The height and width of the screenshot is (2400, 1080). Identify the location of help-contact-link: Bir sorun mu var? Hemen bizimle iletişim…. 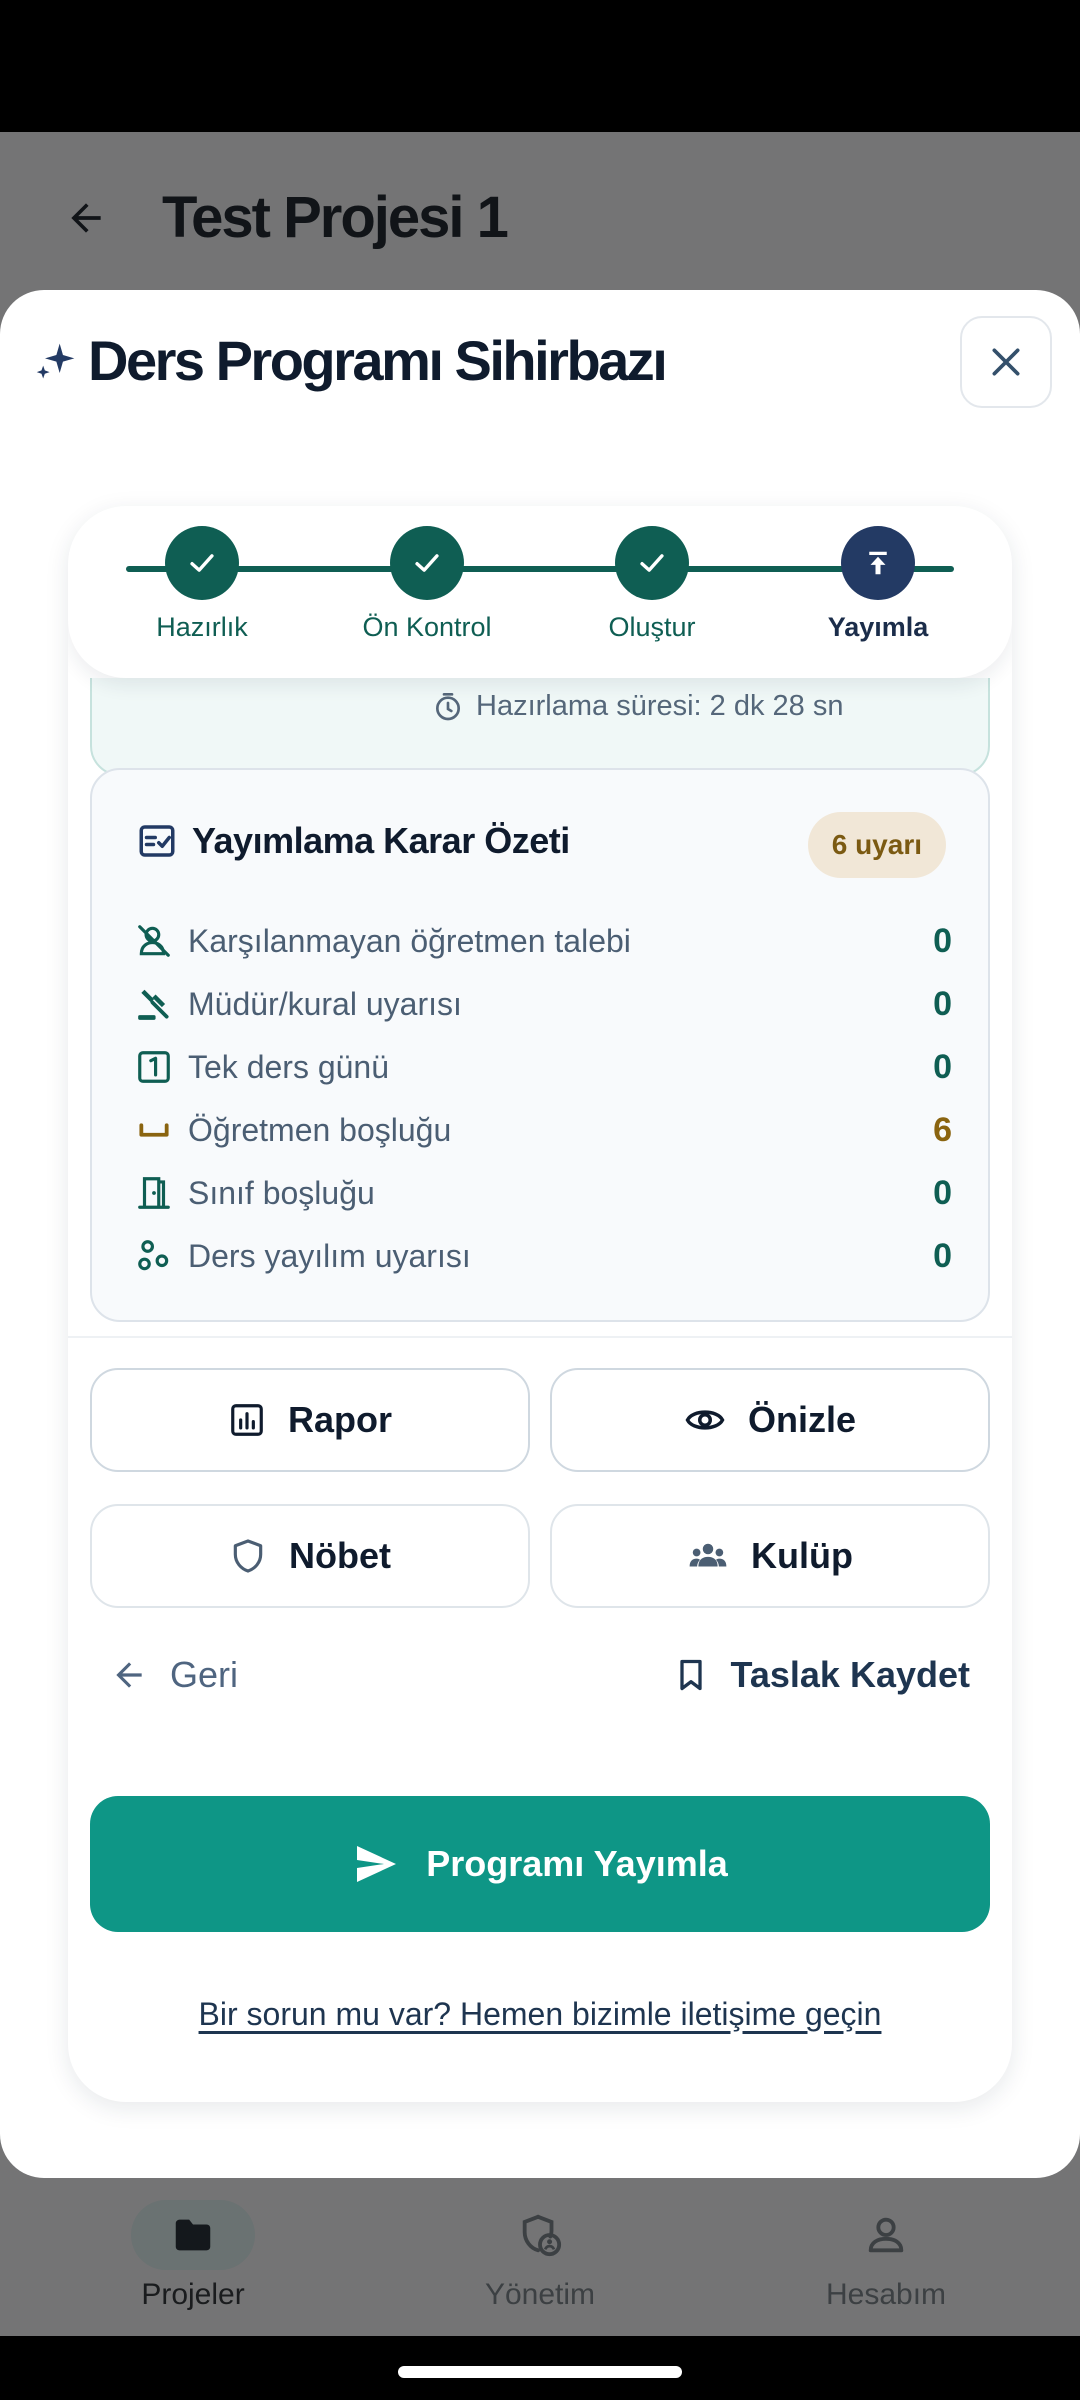
(540, 2014).